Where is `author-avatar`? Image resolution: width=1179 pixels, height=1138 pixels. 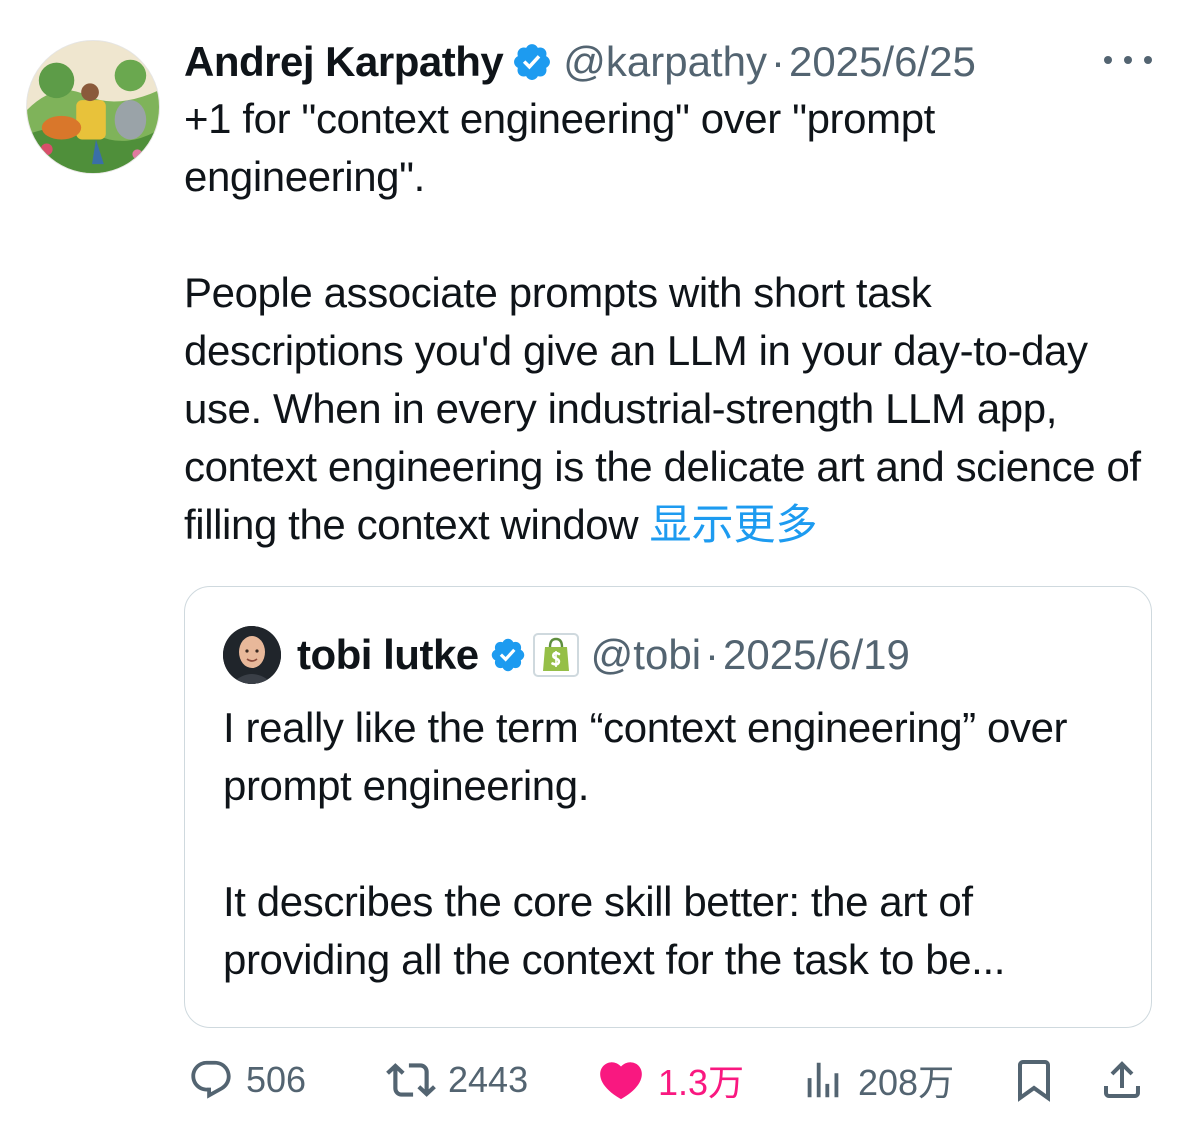
author-avatar is located at coordinates (93, 107).